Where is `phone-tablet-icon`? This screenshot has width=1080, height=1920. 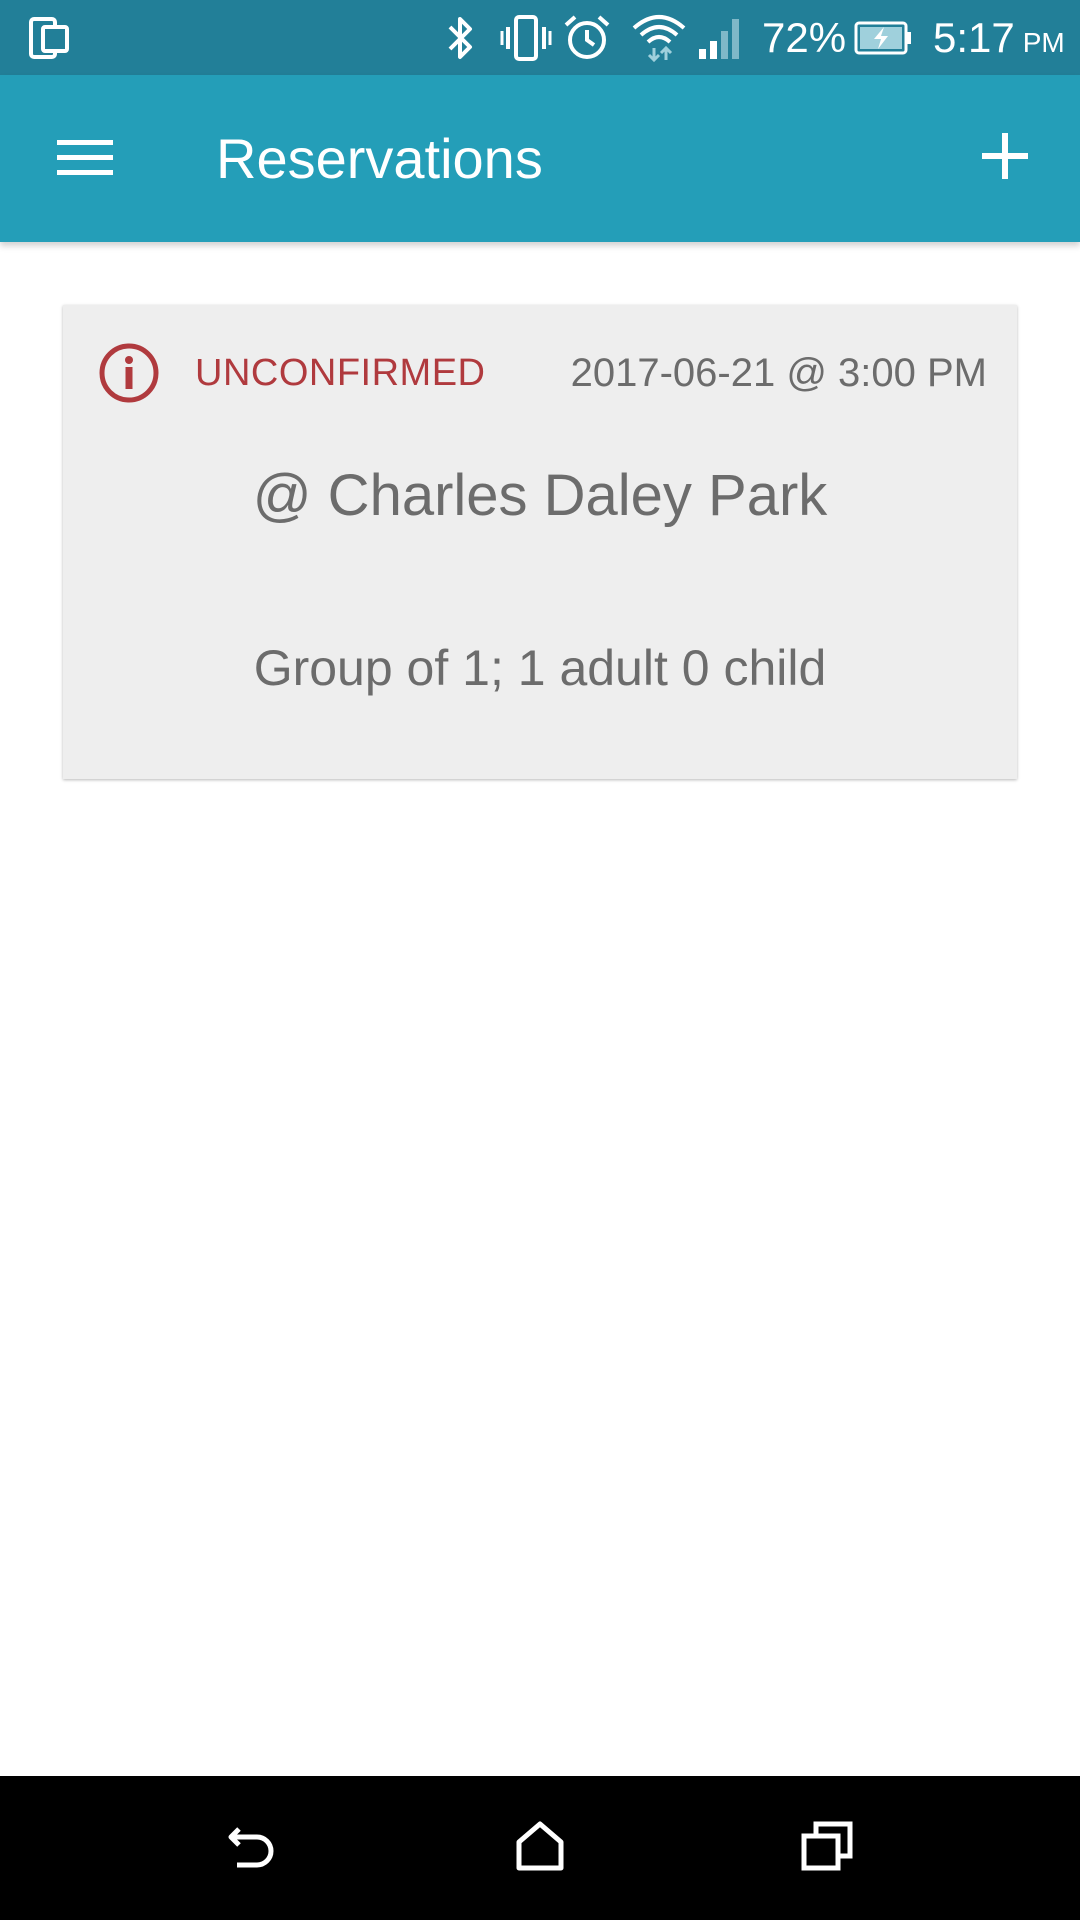
phone-tablet-icon is located at coordinates (50, 38).